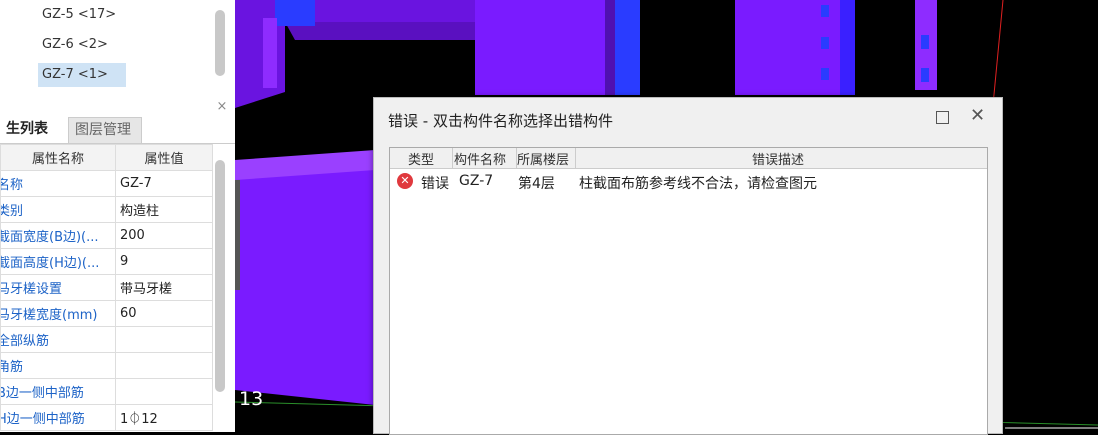 This screenshot has width=1098, height=435. What do you see at coordinates (164, 183) in the screenshot?
I see `property-value: GZ-7` at bounding box center [164, 183].